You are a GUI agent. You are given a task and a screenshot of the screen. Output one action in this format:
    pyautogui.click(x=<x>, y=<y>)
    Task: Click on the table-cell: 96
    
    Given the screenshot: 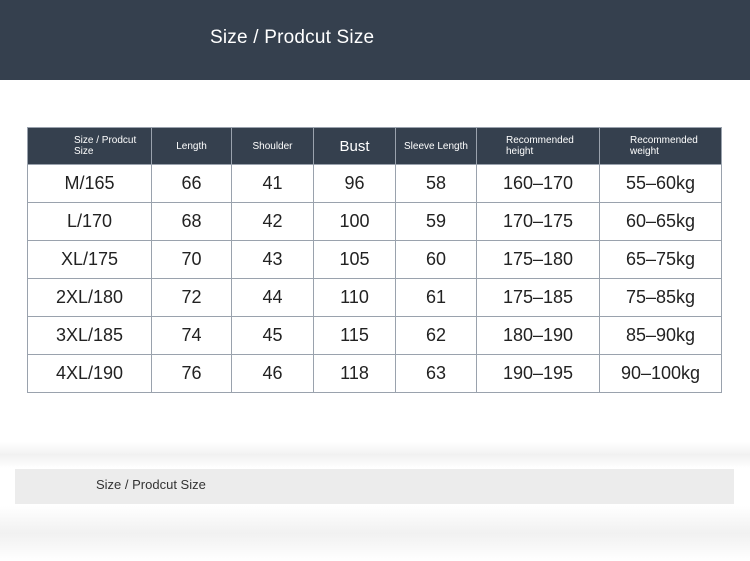 What is the action you would take?
    pyautogui.click(x=354, y=183)
    